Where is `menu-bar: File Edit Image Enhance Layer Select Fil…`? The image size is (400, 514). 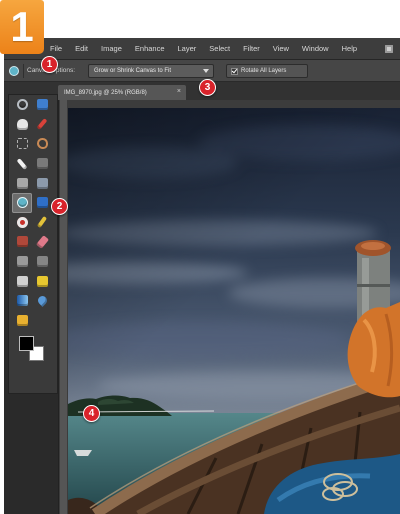
menu-bar: File Edit Image Enhance Layer Select Fil… is located at coordinates (202, 49).